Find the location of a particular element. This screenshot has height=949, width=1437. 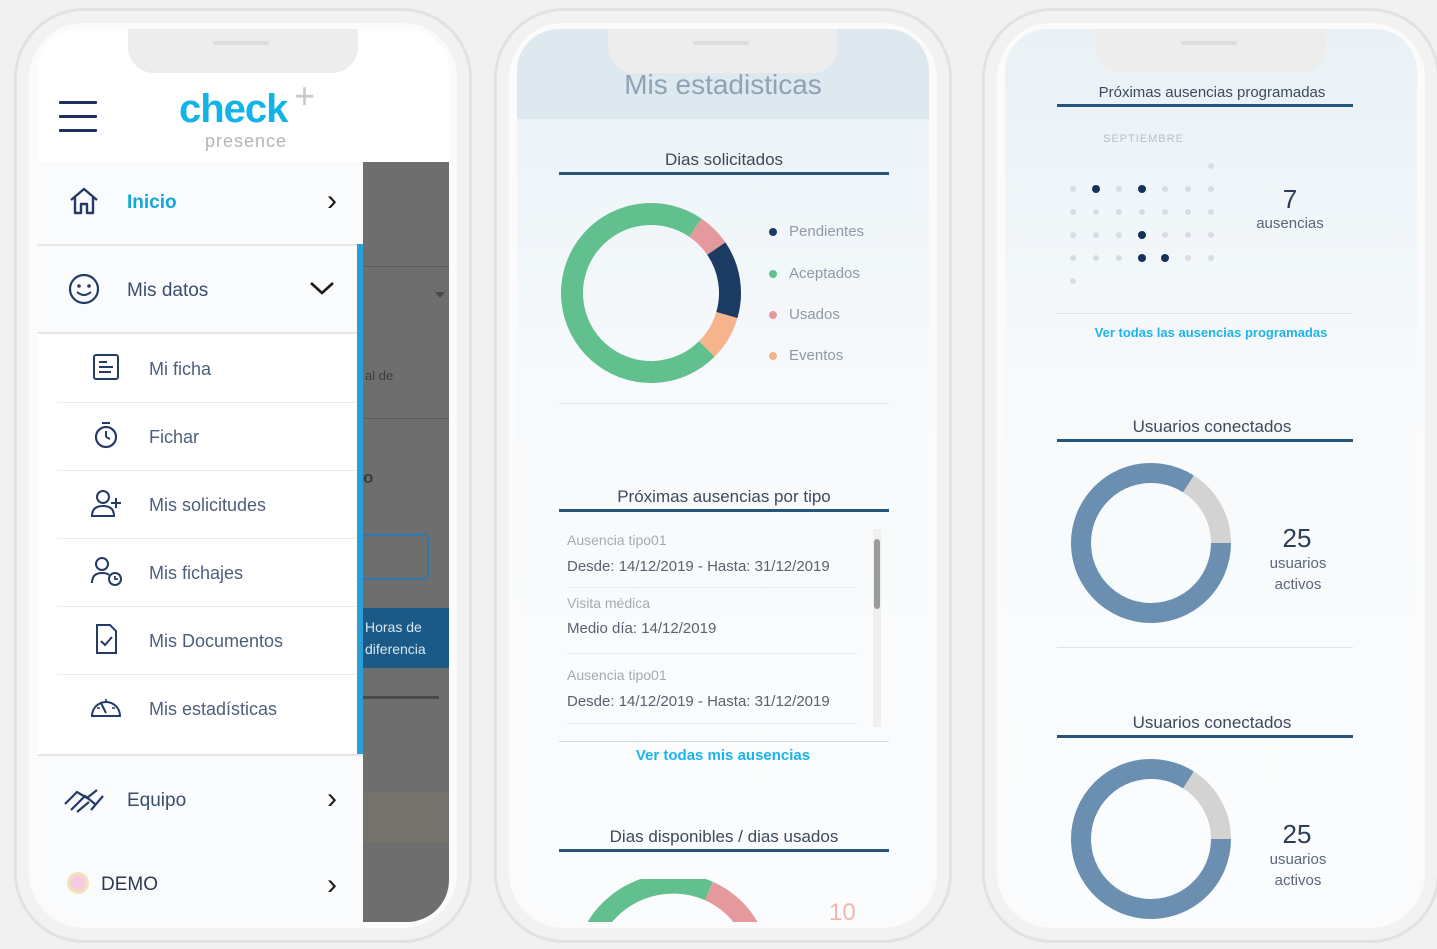

overlay-text: o is located at coordinates (368, 477).